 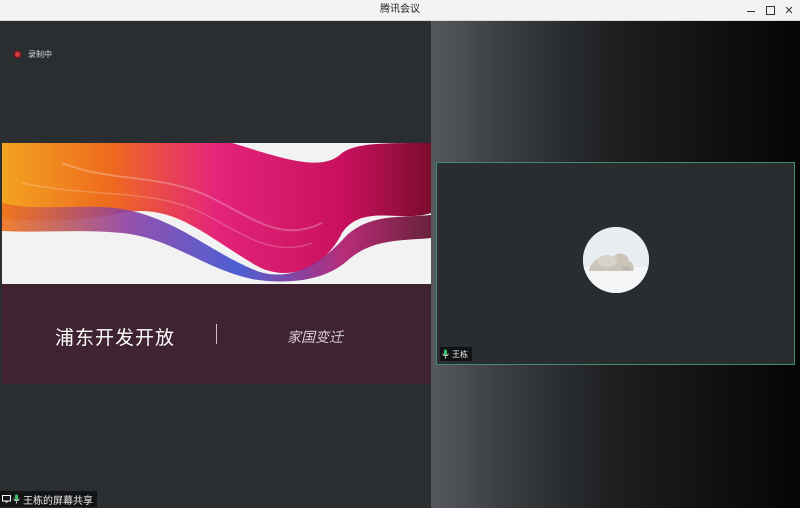 I want to click on slide-main-title: 浦东开发开放, so click(x=115, y=338).